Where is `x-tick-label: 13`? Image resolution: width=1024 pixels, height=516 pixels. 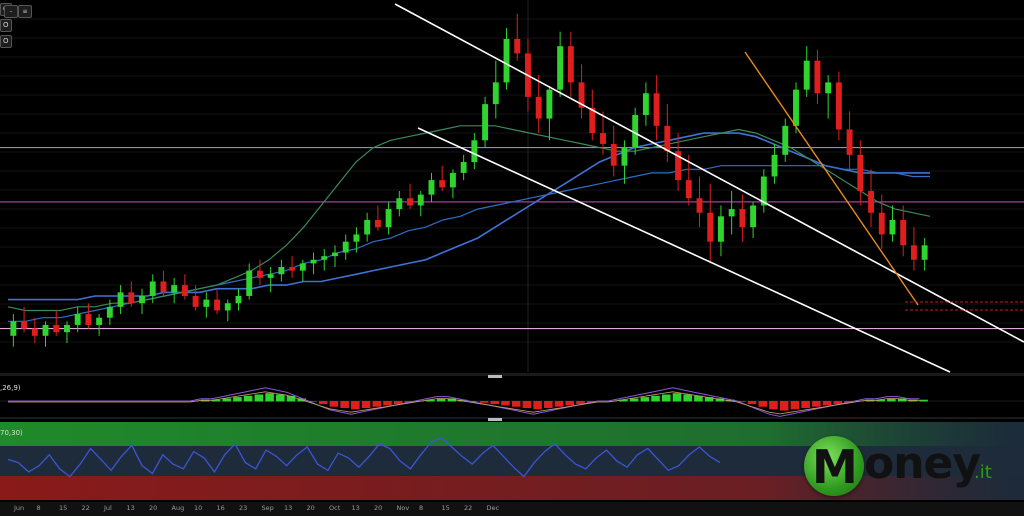 x-tick-label: 13 is located at coordinates (355, 508).